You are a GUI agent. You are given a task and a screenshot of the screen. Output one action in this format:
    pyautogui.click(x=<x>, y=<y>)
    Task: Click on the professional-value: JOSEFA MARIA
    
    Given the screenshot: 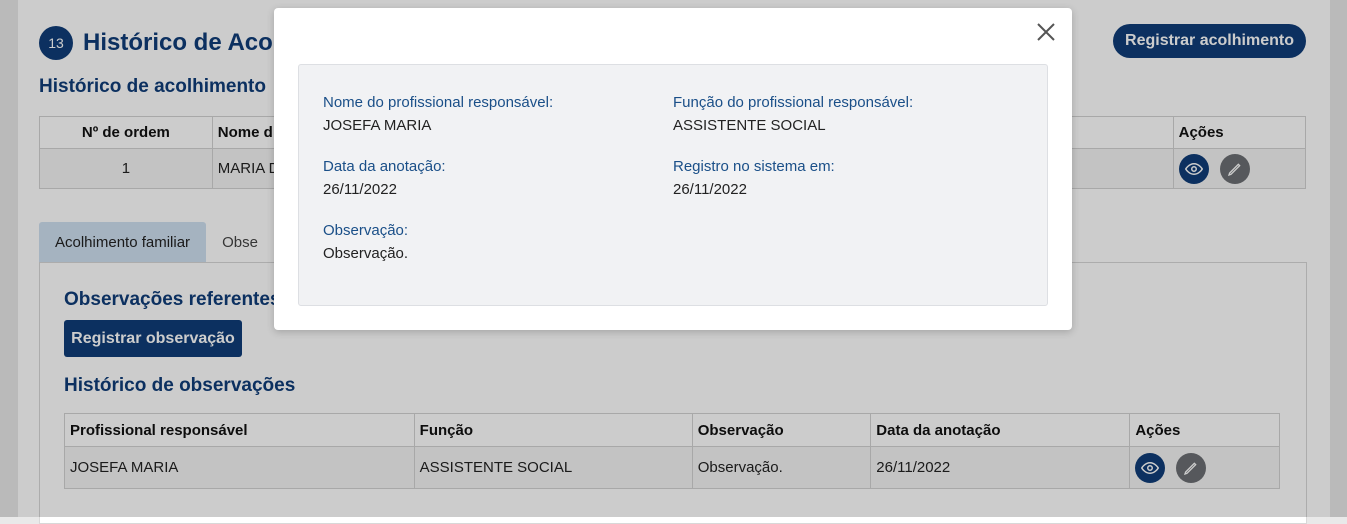 What is the action you would take?
    pyautogui.click(x=377, y=125)
    